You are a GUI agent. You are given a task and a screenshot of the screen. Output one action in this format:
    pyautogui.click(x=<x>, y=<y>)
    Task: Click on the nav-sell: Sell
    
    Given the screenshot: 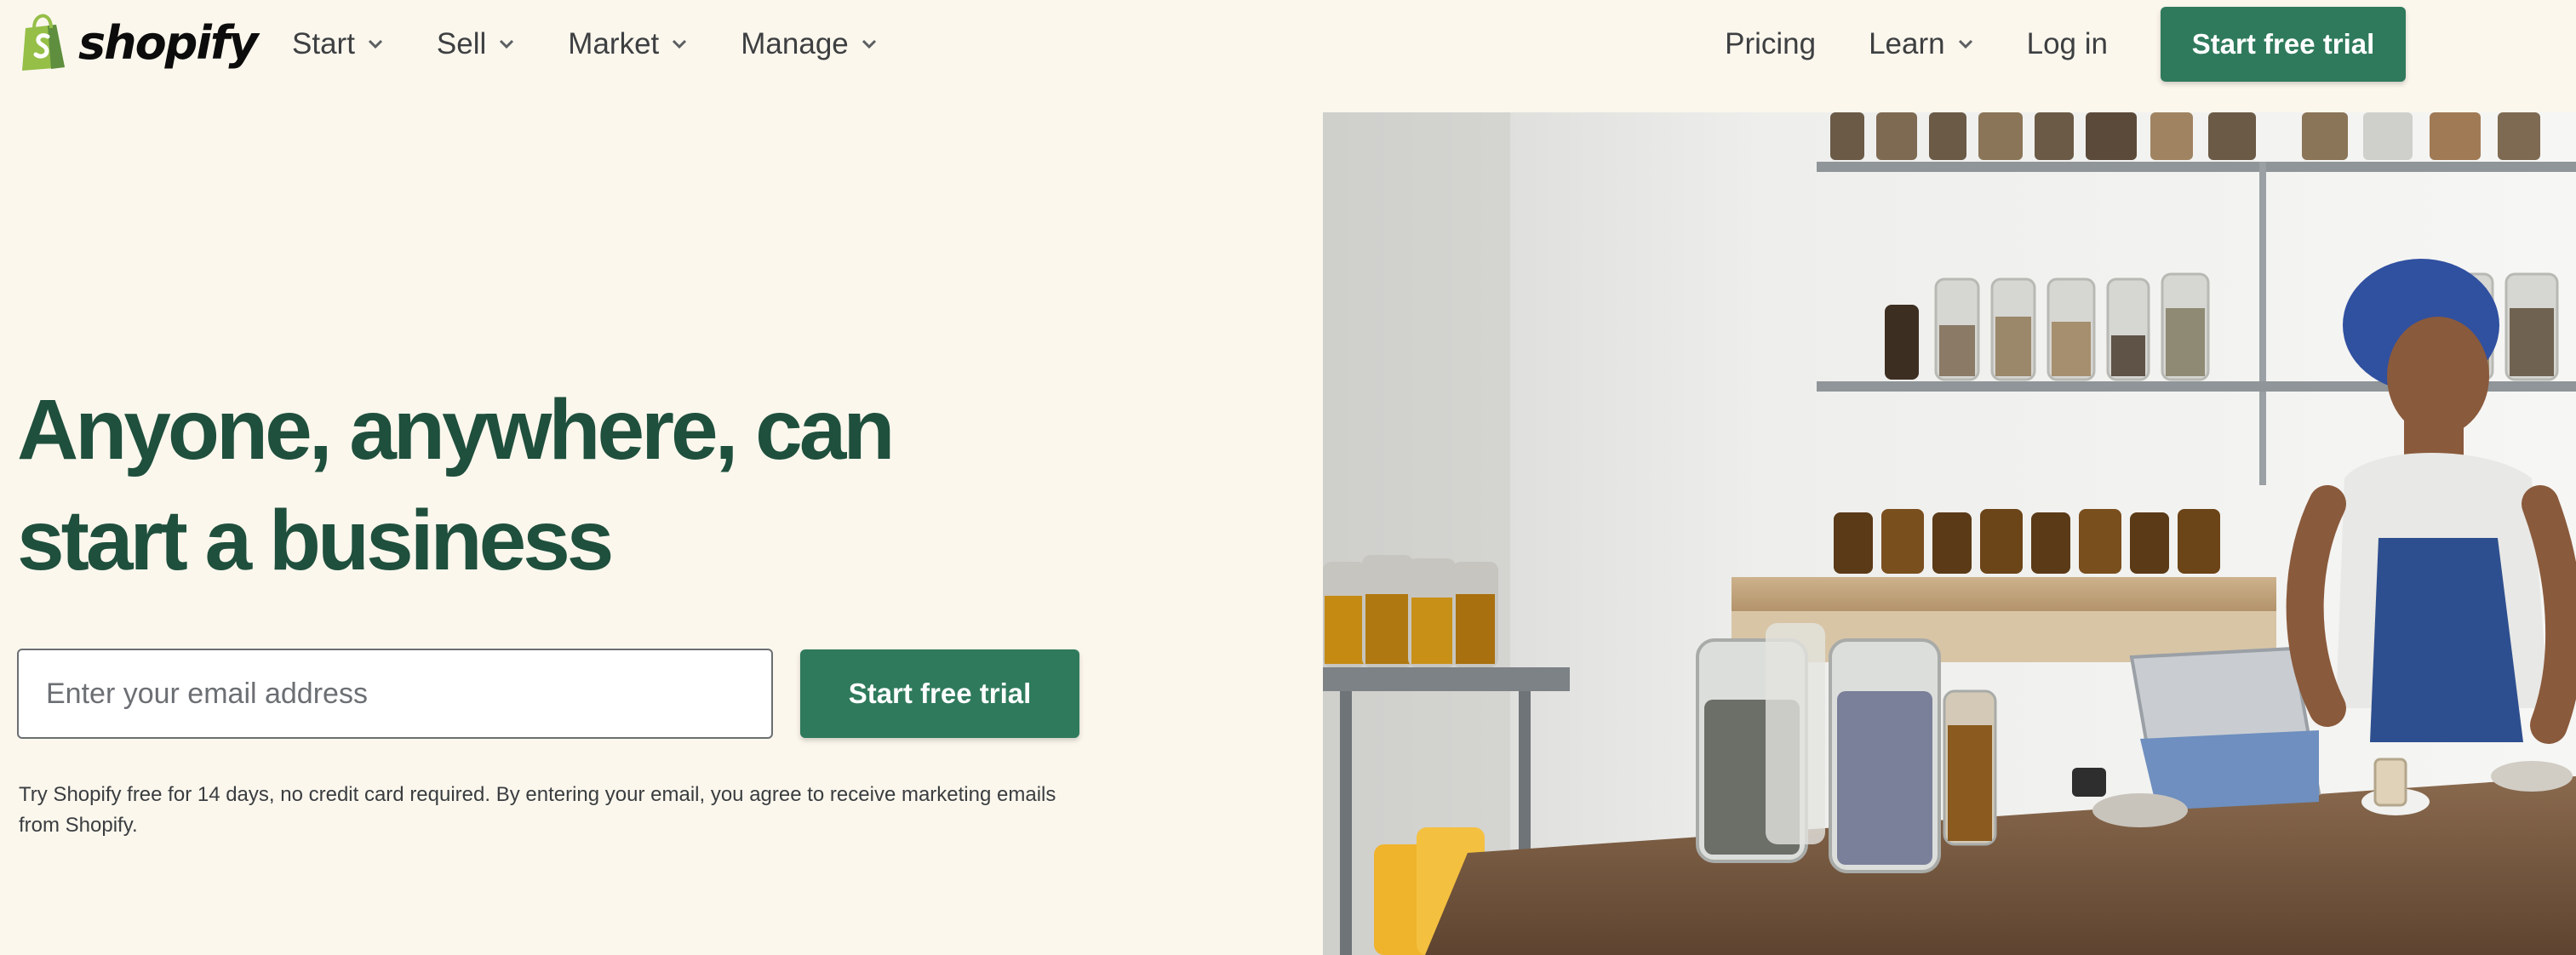 What is the action you would take?
    pyautogui.click(x=476, y=44)
    